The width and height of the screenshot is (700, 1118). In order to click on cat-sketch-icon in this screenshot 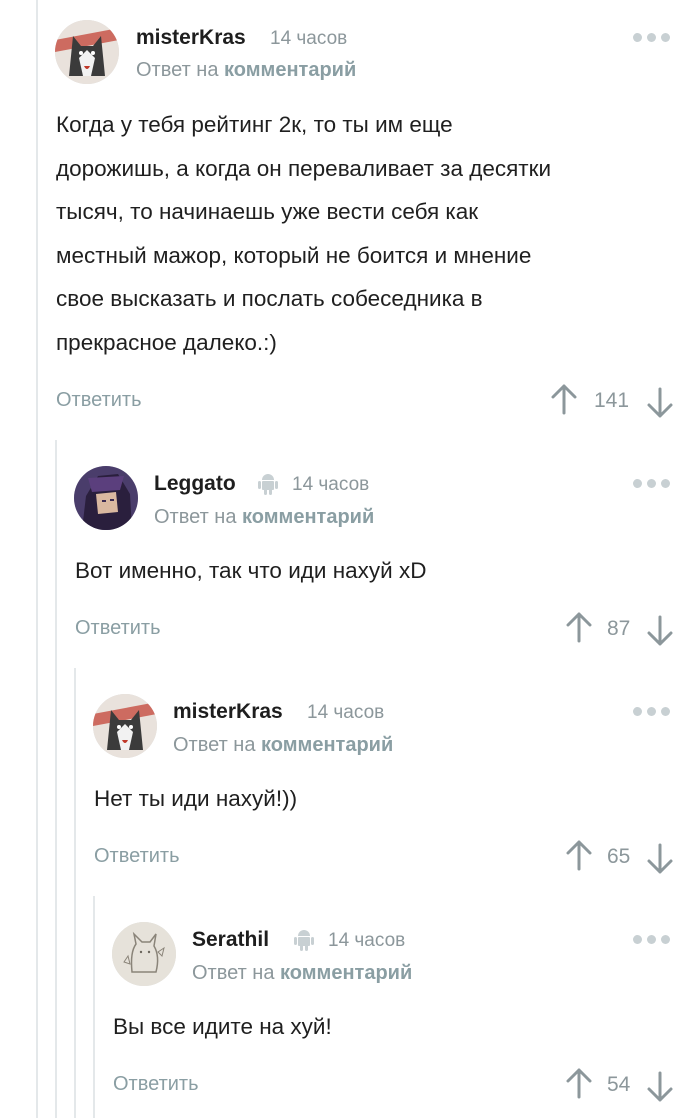, I will do `click(144, 954)`.